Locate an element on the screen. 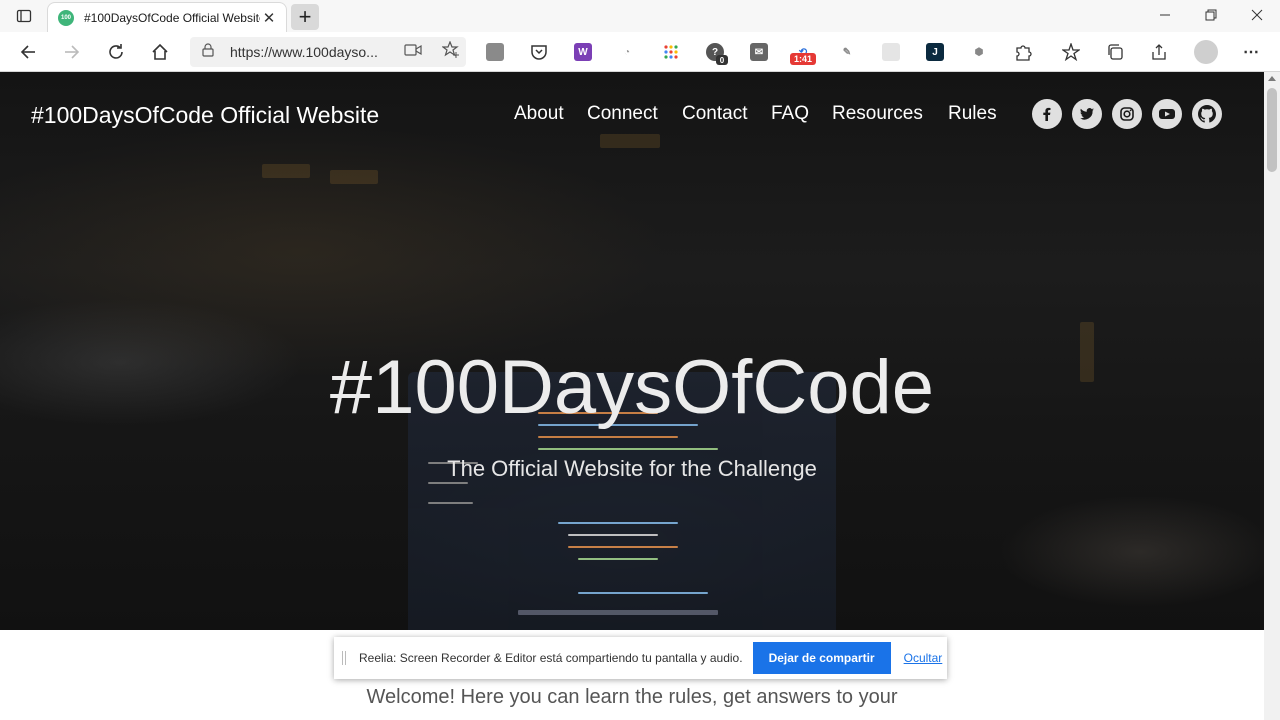 This screenshot has width=1280, height=720. tab-actions-icon is located at coordinates (24, 16).